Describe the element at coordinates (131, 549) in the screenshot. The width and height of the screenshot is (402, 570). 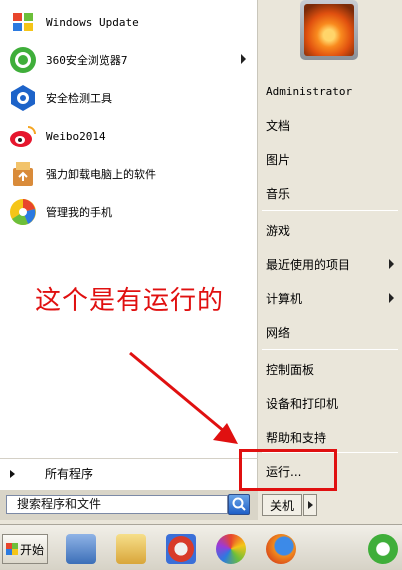
I see `explorer-icon` at that location.